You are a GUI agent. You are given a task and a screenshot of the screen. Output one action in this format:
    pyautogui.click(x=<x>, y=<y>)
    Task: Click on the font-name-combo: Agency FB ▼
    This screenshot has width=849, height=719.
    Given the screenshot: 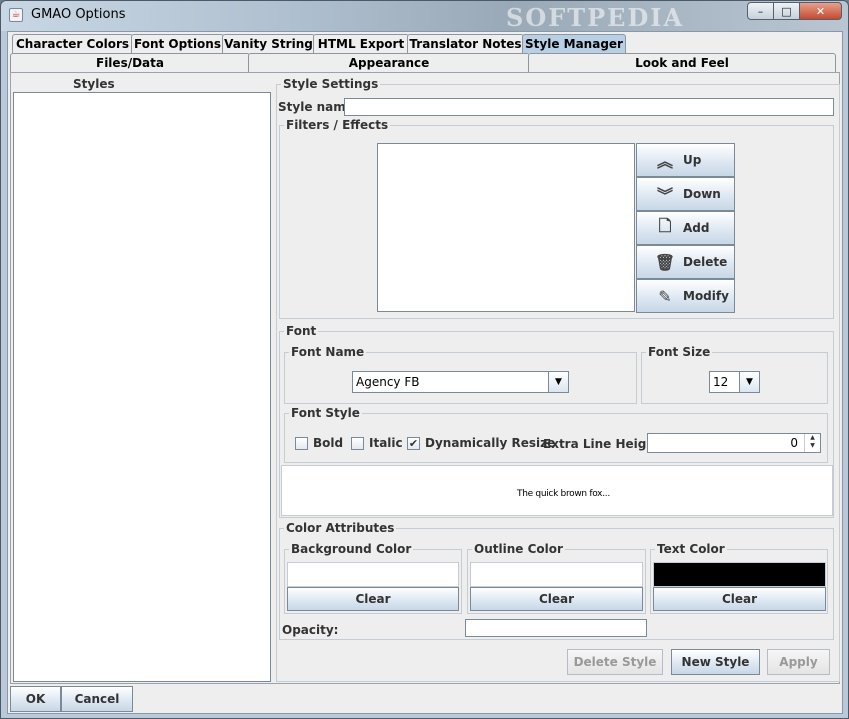 What is the action you would take?
    pyautogui.click(x=460, y=382)
    